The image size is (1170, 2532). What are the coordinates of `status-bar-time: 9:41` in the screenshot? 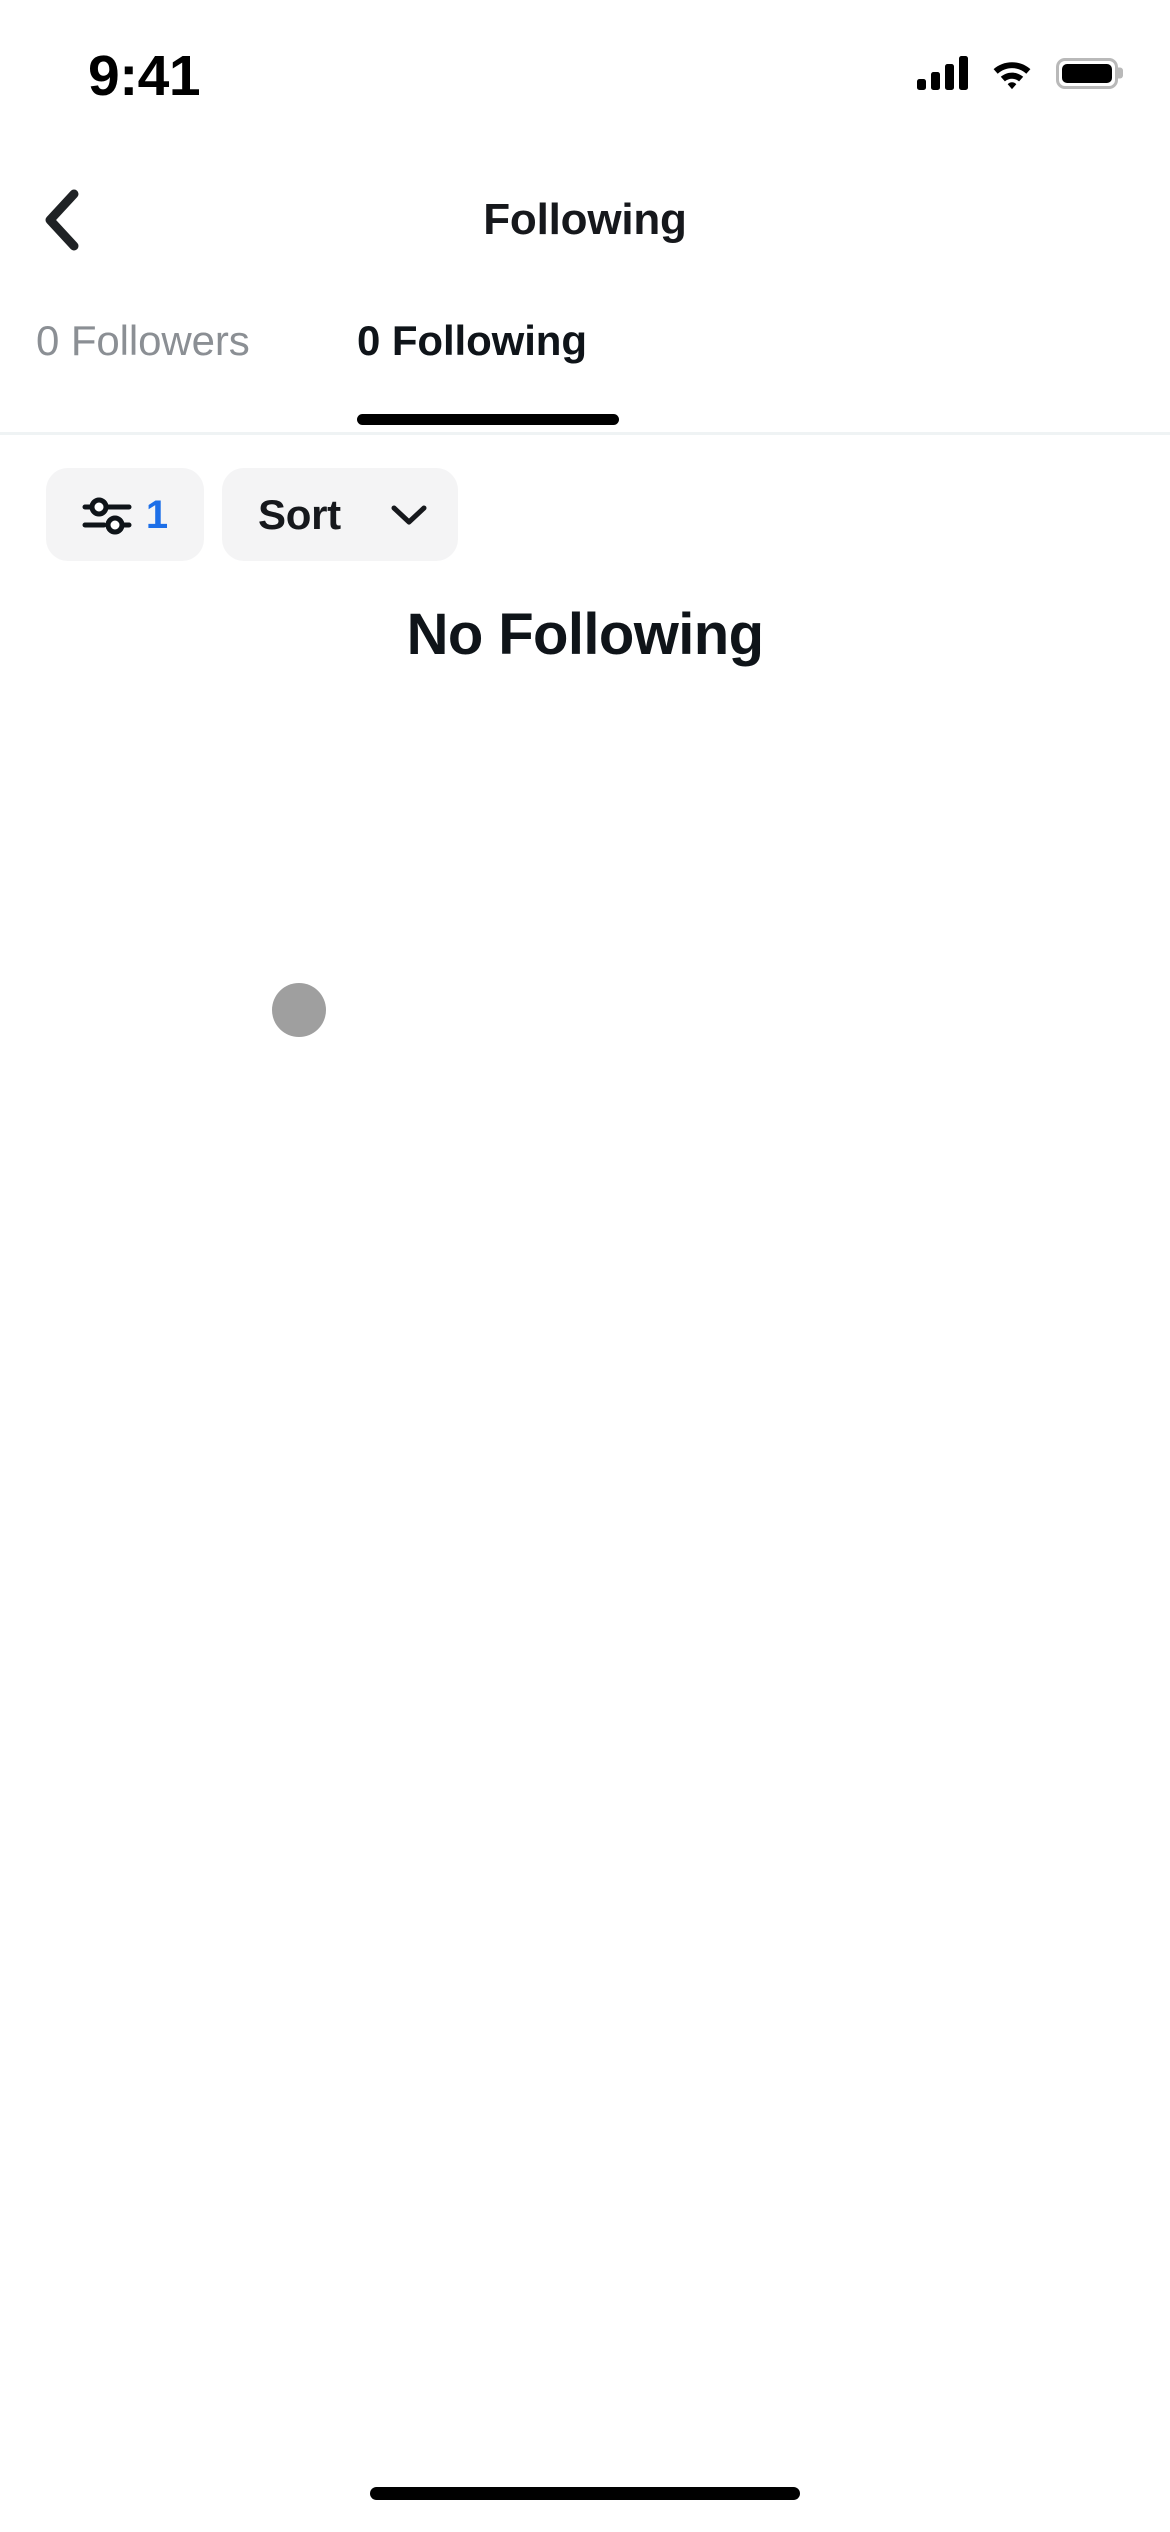 It's located at (144, 76).